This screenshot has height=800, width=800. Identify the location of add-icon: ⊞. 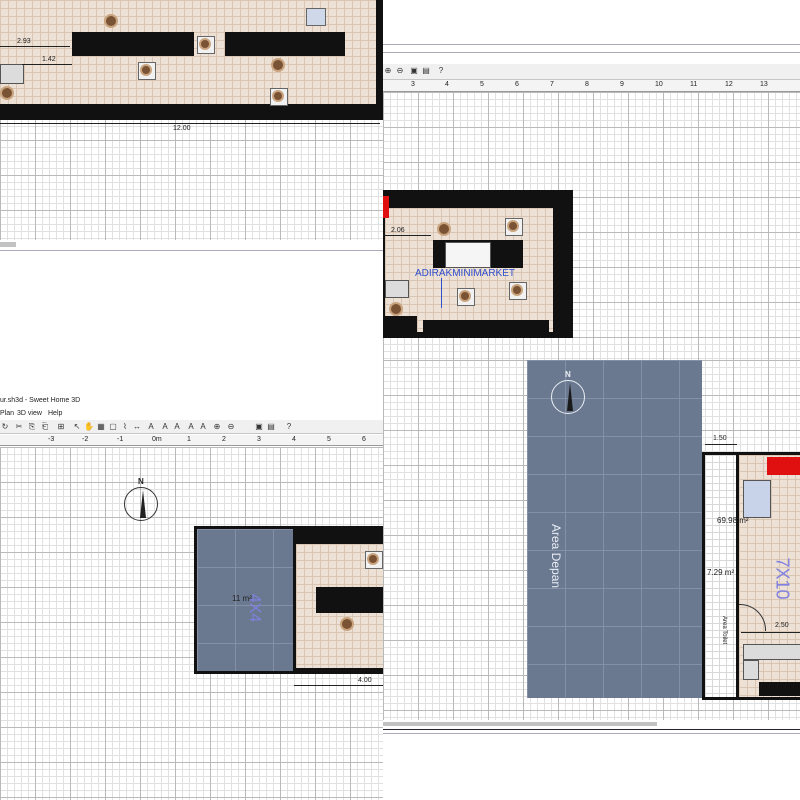
(61, 427).